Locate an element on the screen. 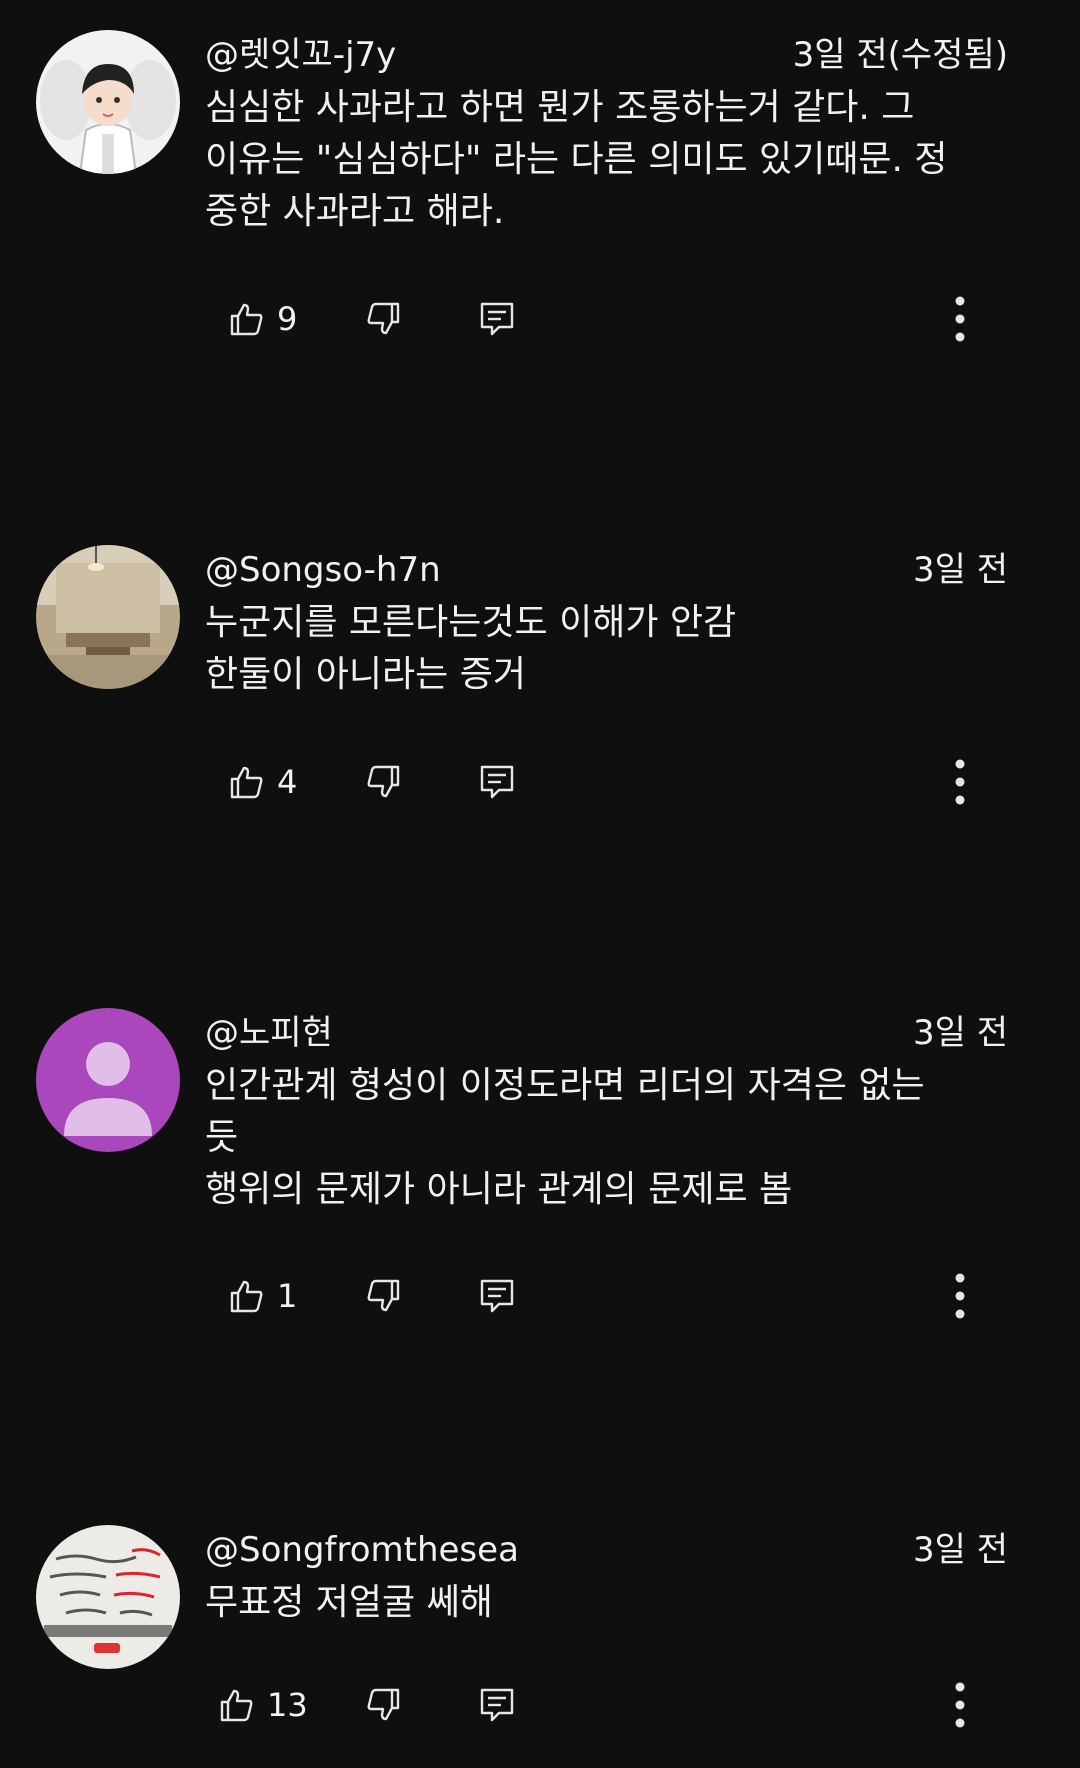 Image resolution: width=1080 pixels, height=1768 pixels. comment-text-line: 한둘이 아니라는 증거 is located at coordinates (365, 674).